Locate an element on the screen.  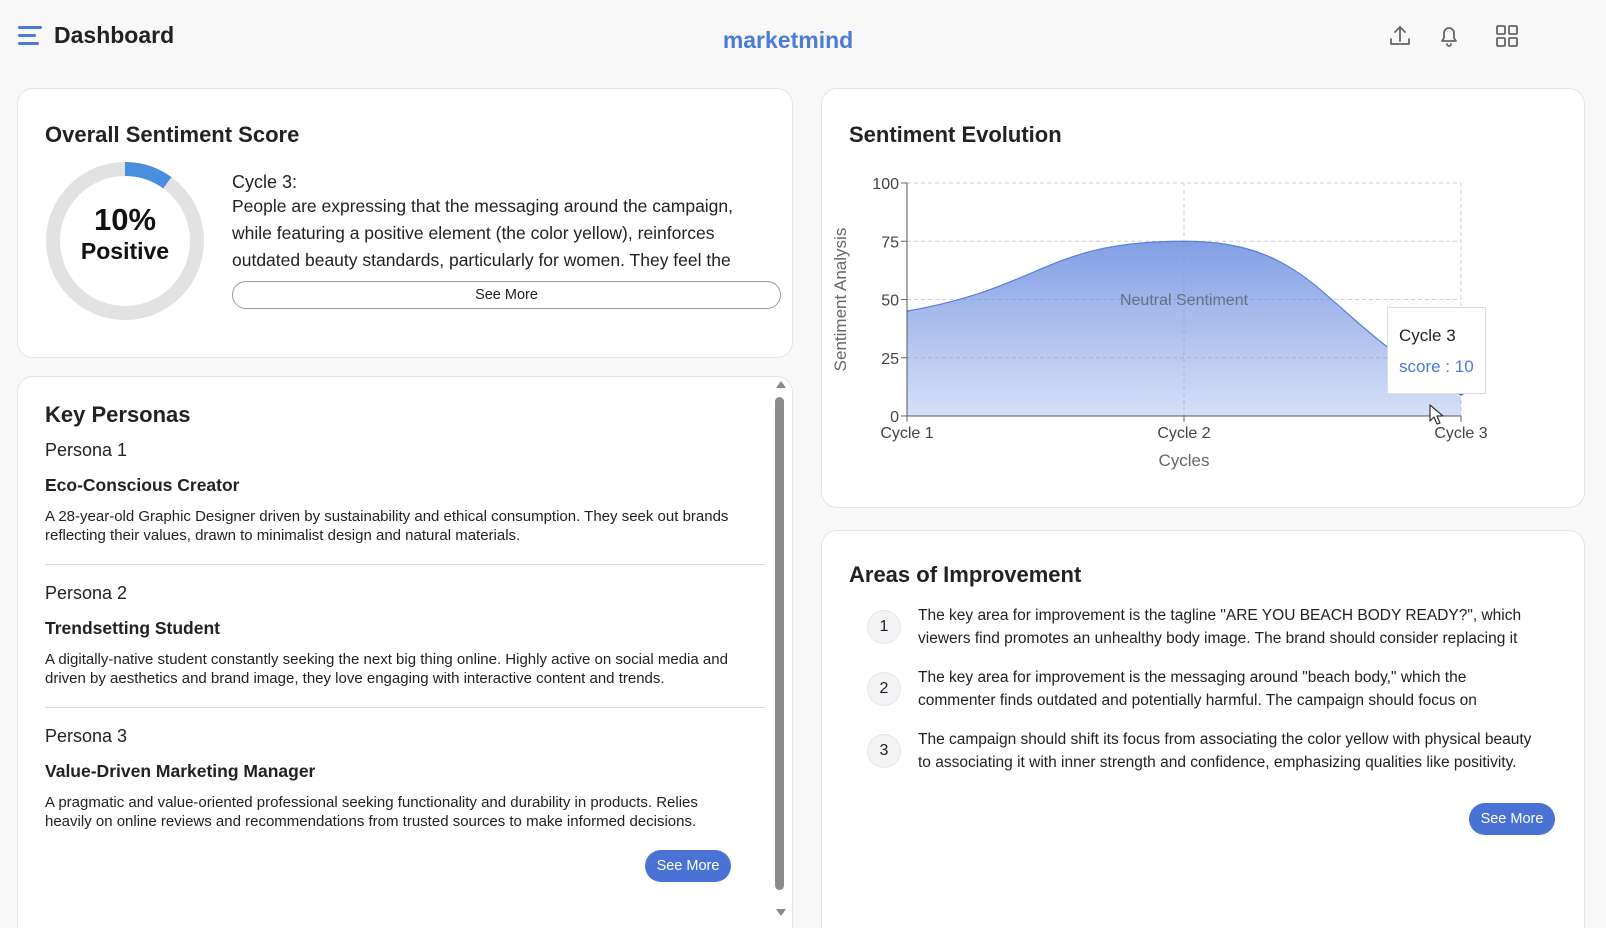
cursor-icon is located at coordinates (1436, 414).